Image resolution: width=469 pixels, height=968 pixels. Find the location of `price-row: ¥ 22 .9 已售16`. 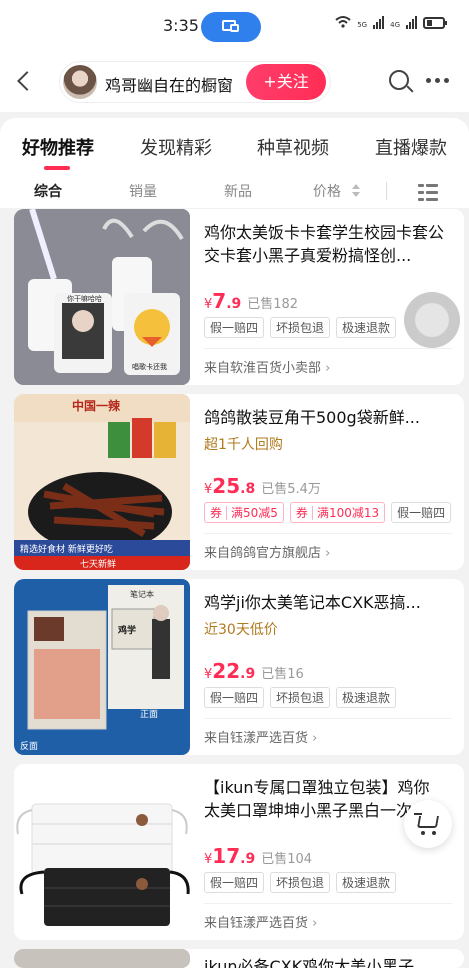

price-row: ¥ 22 .9 已售16 is located at coordinates (254, 671).